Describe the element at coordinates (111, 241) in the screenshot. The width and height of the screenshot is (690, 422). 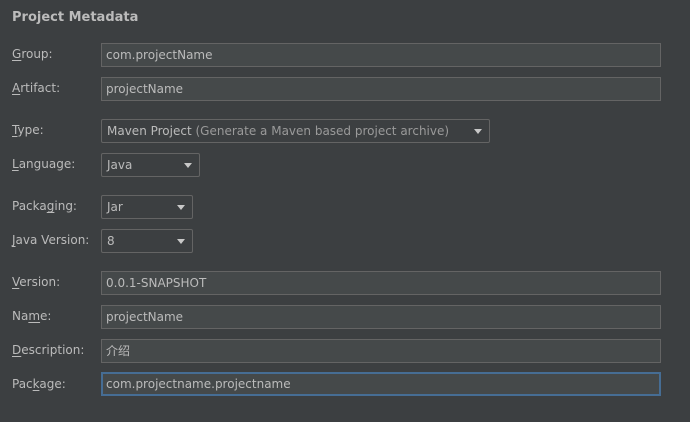
I see `java-version-value: 8` at that location.